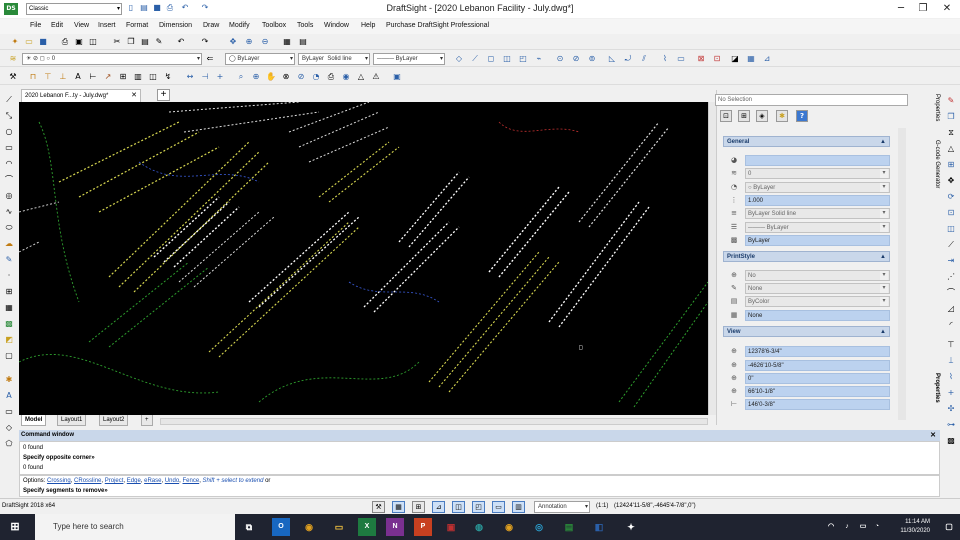 The width and height of the screenshot is (960, 540). Describe the element at coordinates (9, 212) in the screenshot. I see `spline-icon: ∿` at that location.